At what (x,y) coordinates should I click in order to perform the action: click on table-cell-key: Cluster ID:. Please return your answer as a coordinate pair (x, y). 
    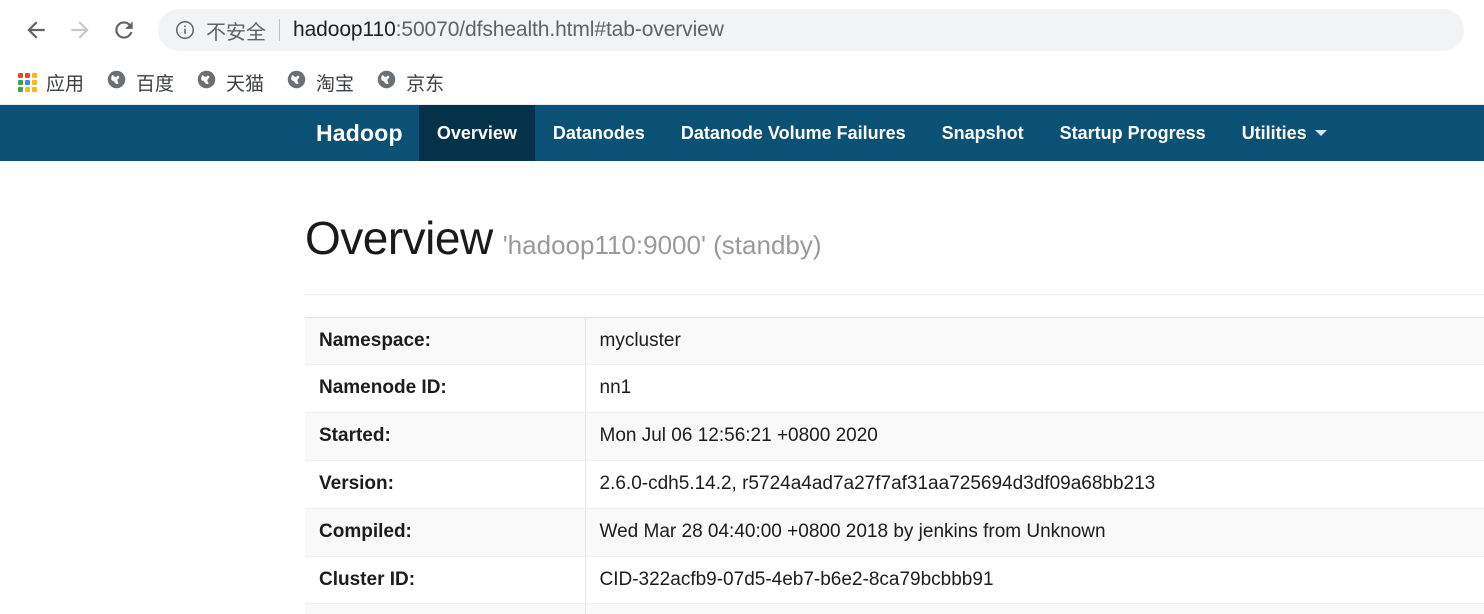
    Looking at the image, I should click on (445, 580).